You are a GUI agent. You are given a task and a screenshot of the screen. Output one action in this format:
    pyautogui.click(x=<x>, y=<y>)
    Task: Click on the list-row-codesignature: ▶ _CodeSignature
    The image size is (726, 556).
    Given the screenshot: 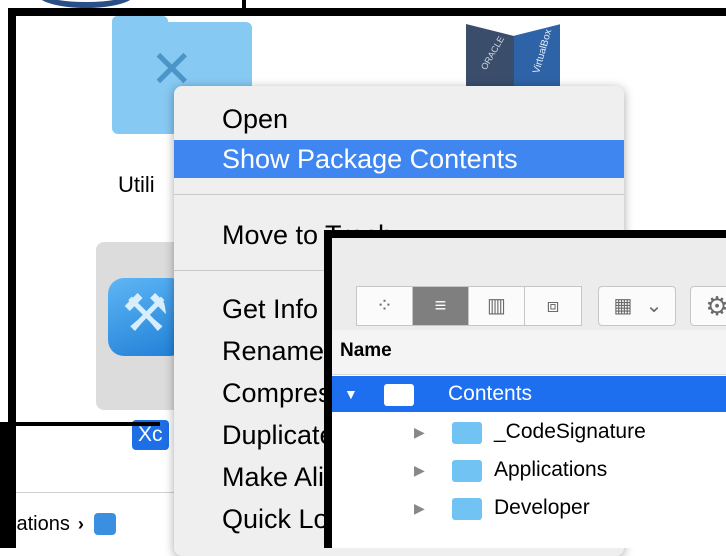 What is the action you would take?
    pyautogui.click(x=529, y=432)
    